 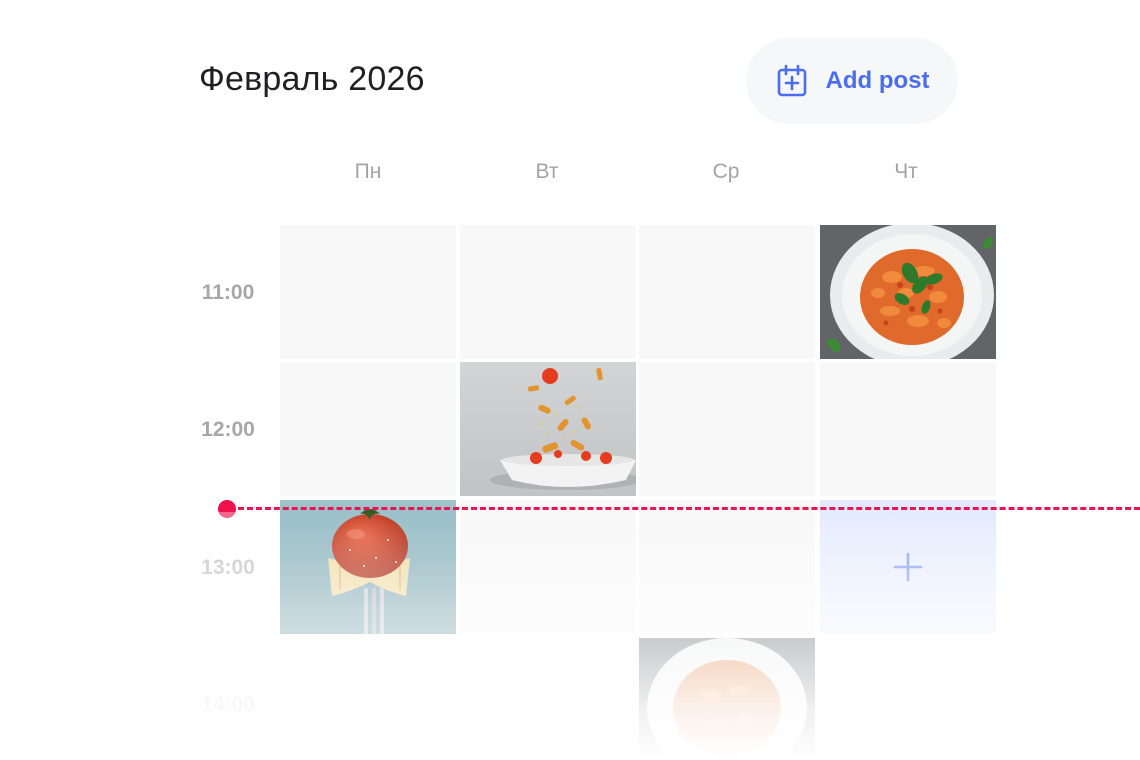 I want to click on time-label-12: 12:00, so click(x=228, y=429).